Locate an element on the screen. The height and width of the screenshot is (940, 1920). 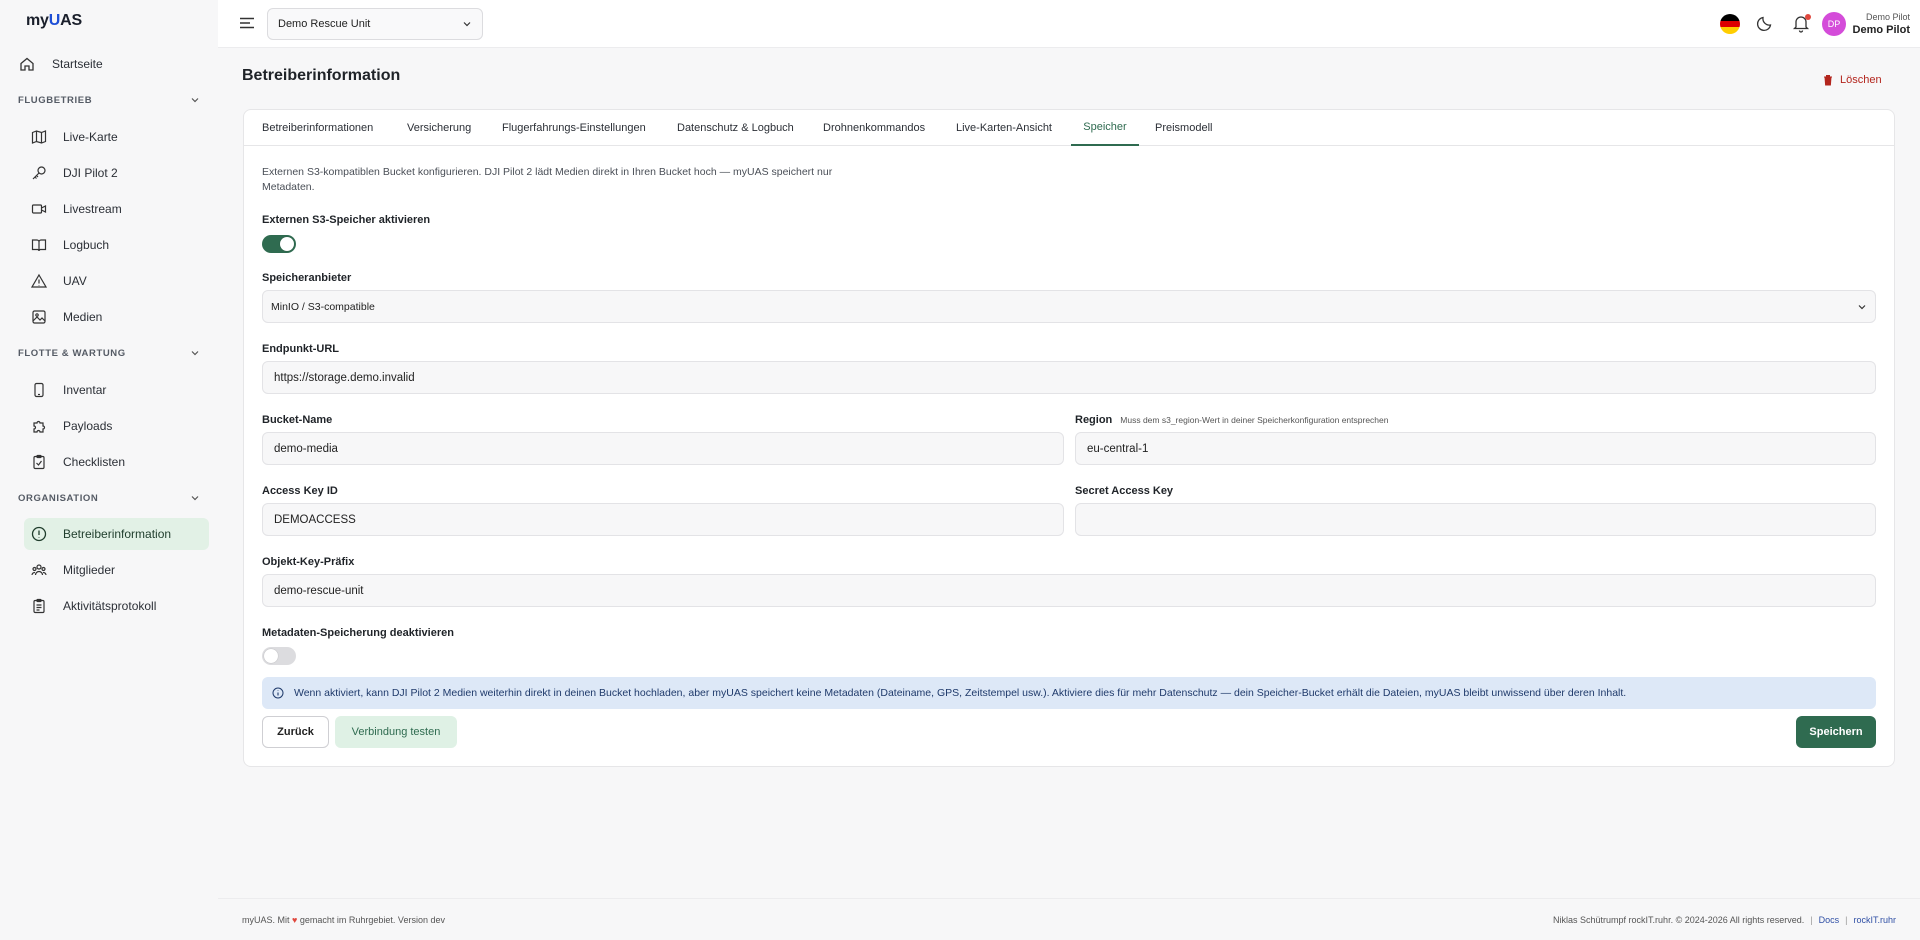
site-link: rockIT.ruhr is located at coordinates (1874, 920).